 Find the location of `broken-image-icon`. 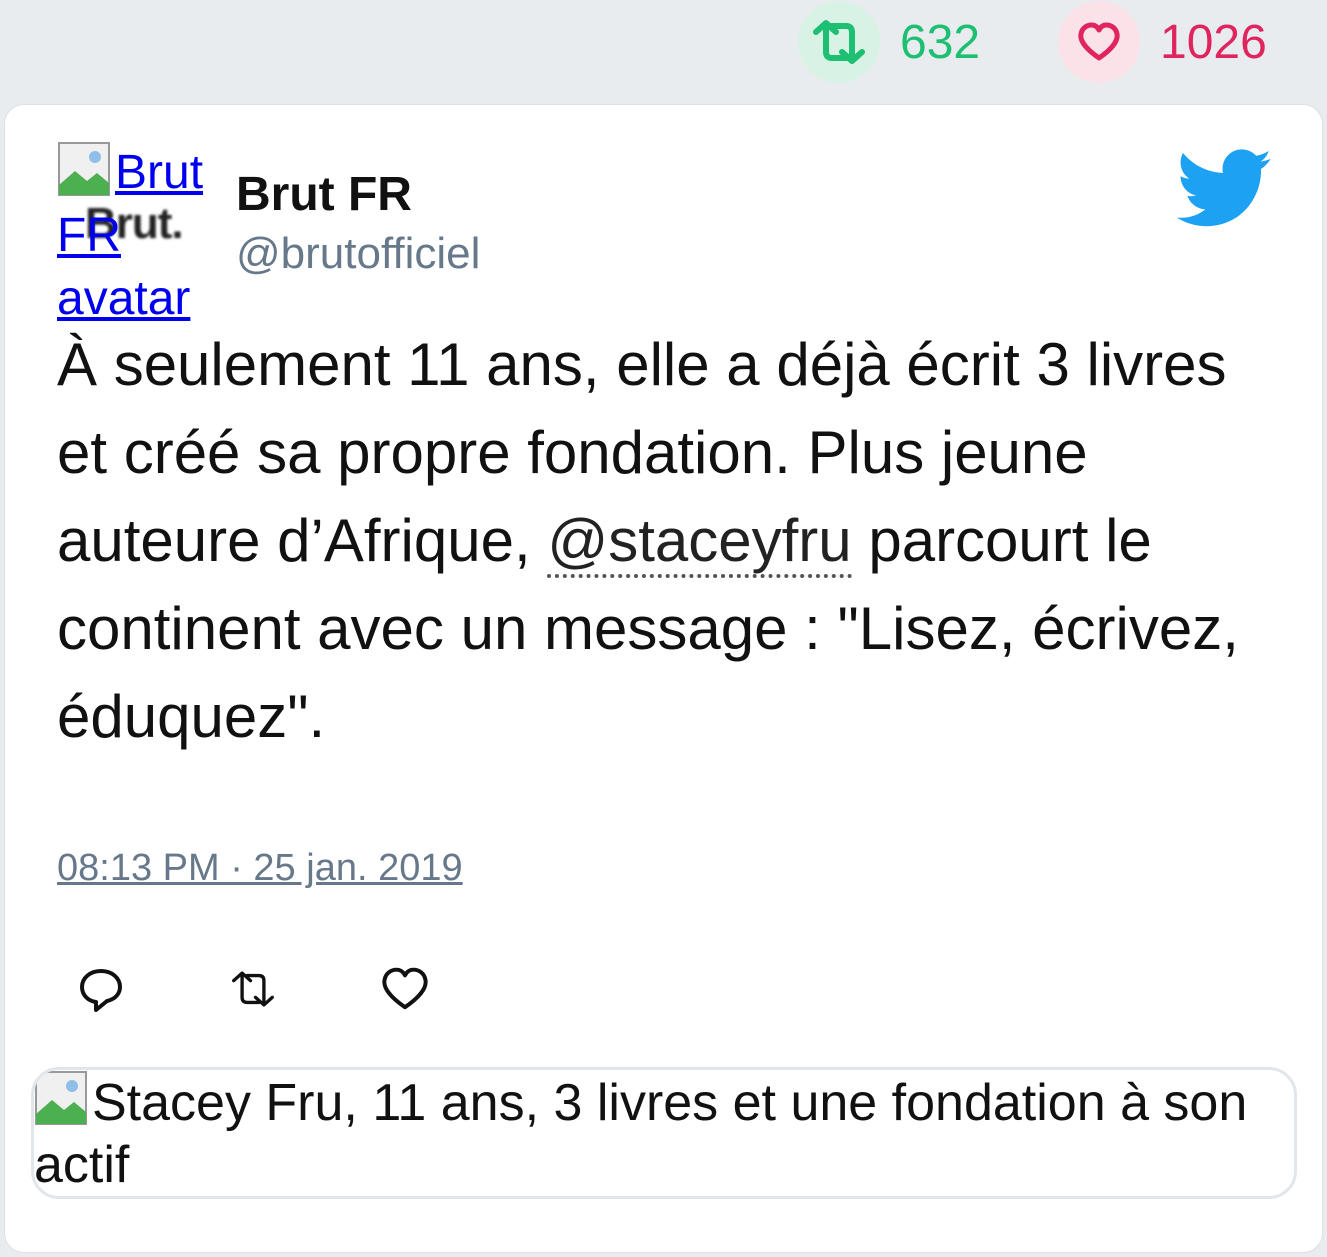

broken-image-icon is located at coordinates (61, 1098).